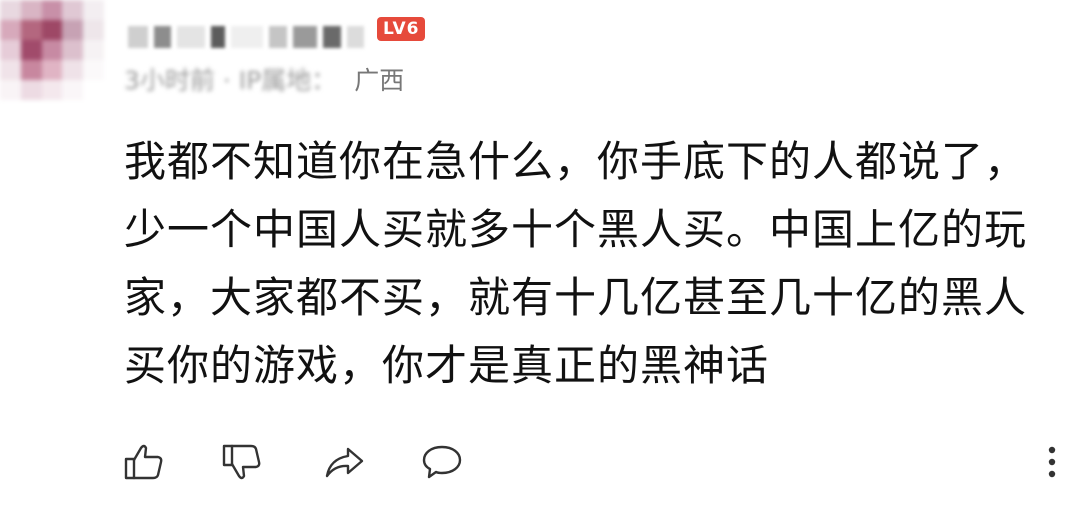  I want to click on comment-bubble-icon, so click(442, 462).